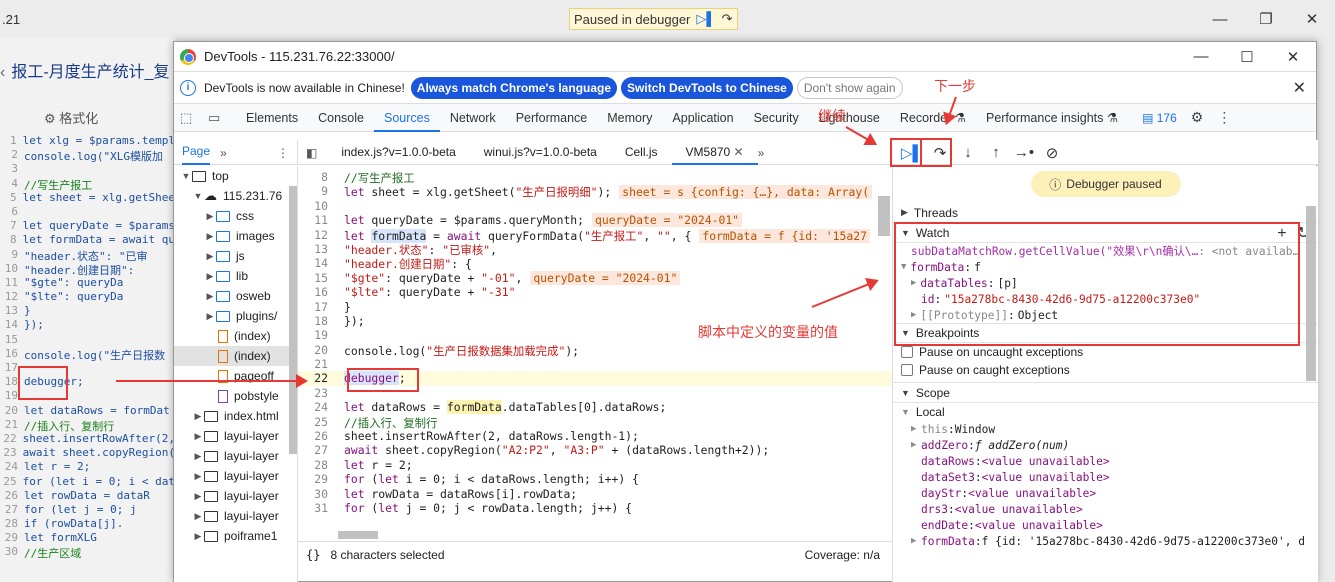  I want to click on more-menu-icon: ⋮, so click(1224, 117).